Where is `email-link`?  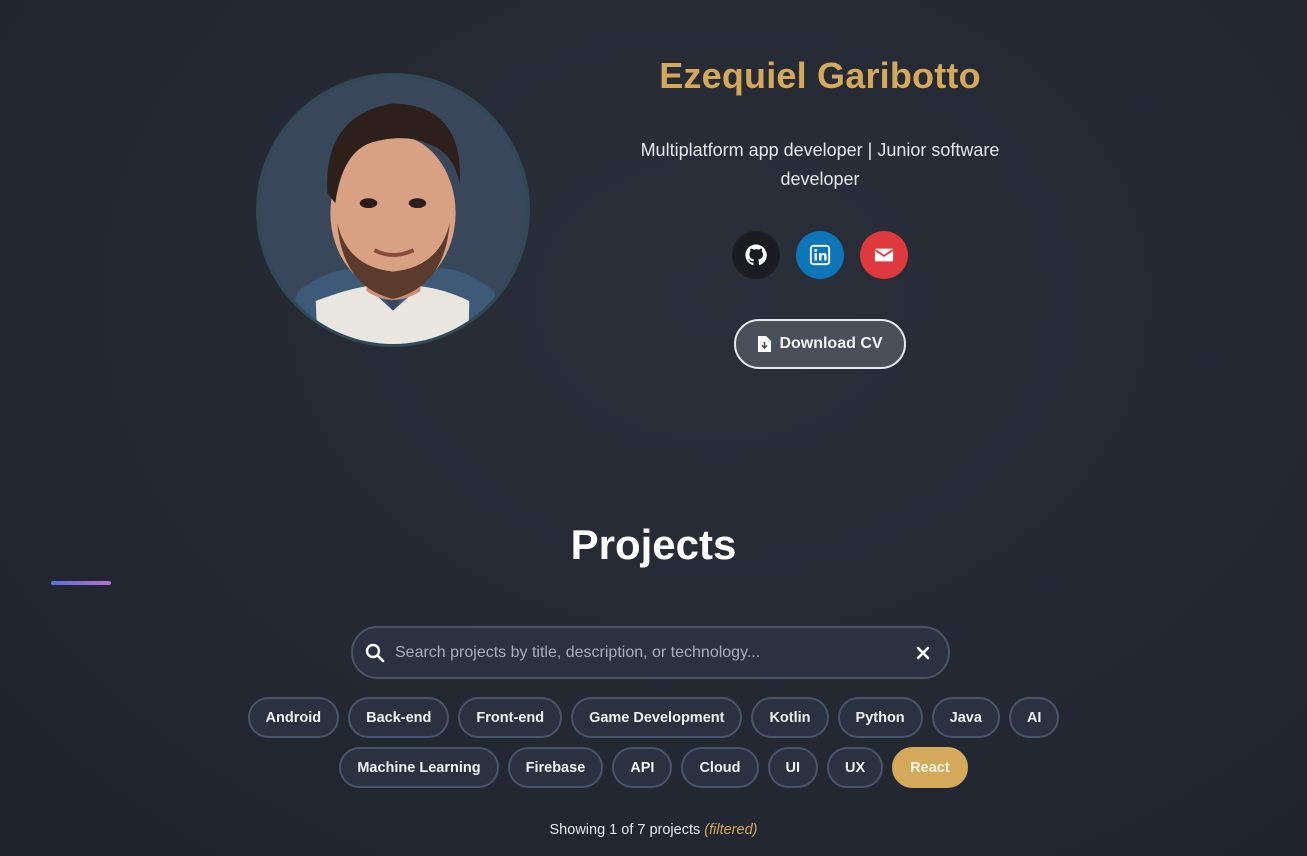
email-link is located at coordinates (884, 255).